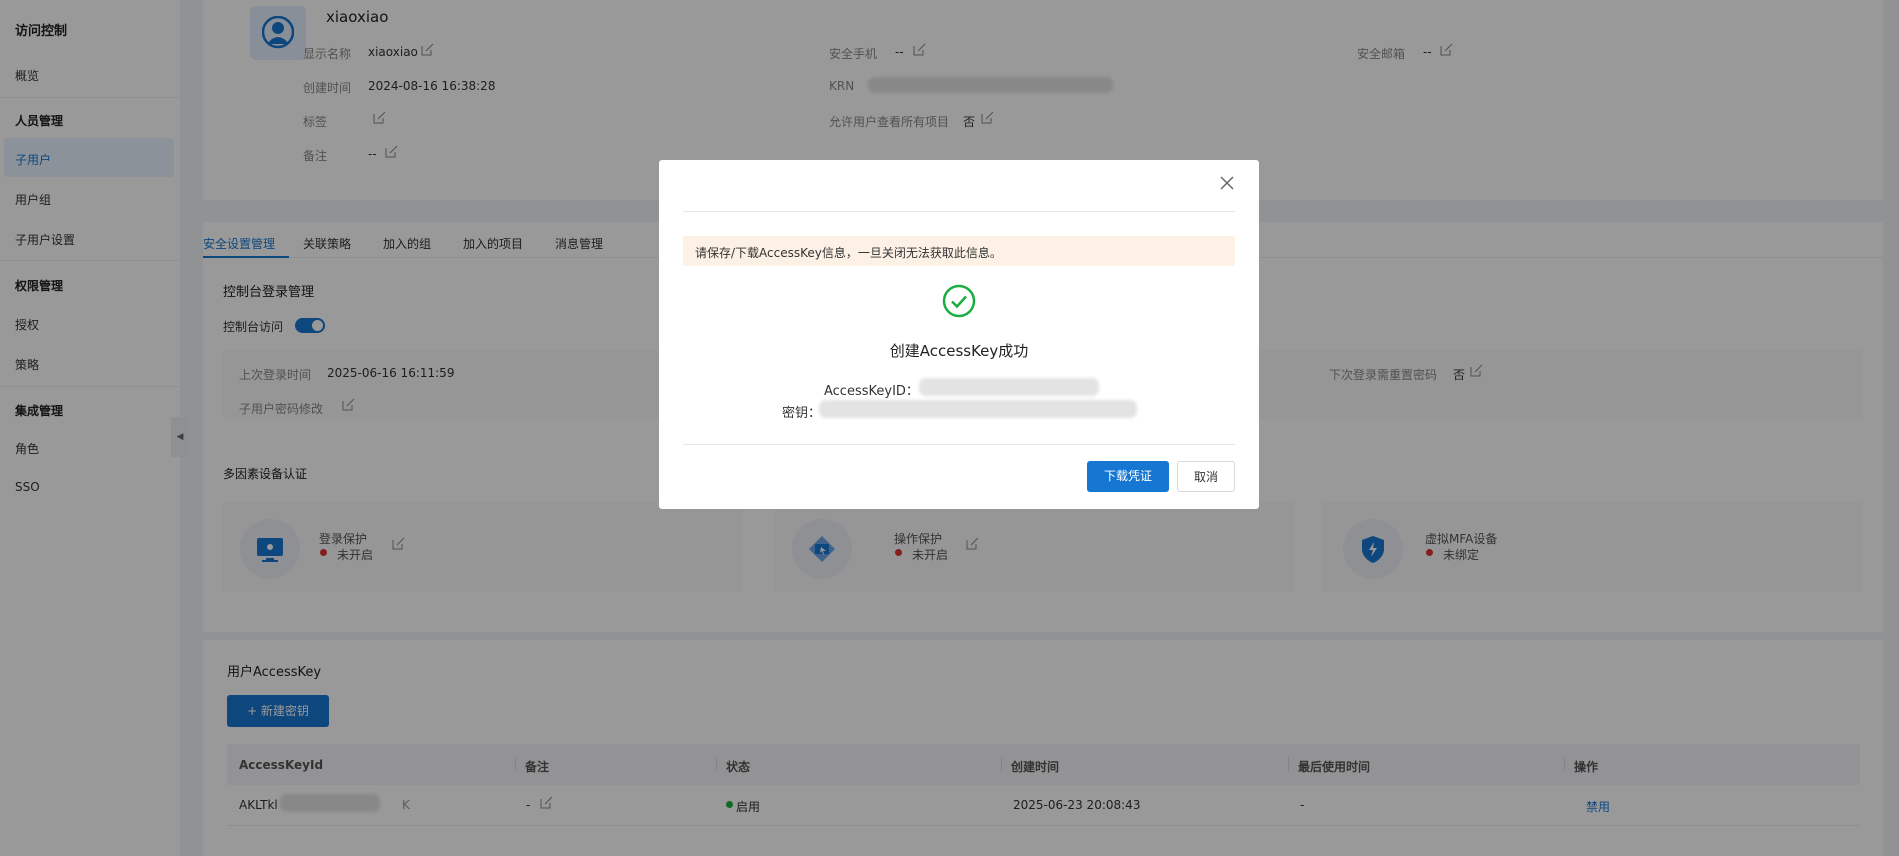 The height and width of the screenshot is (856, 1899). Describe the element at coordinates (959, 301) in the screenshot. I see `success-check-icon` at that location.